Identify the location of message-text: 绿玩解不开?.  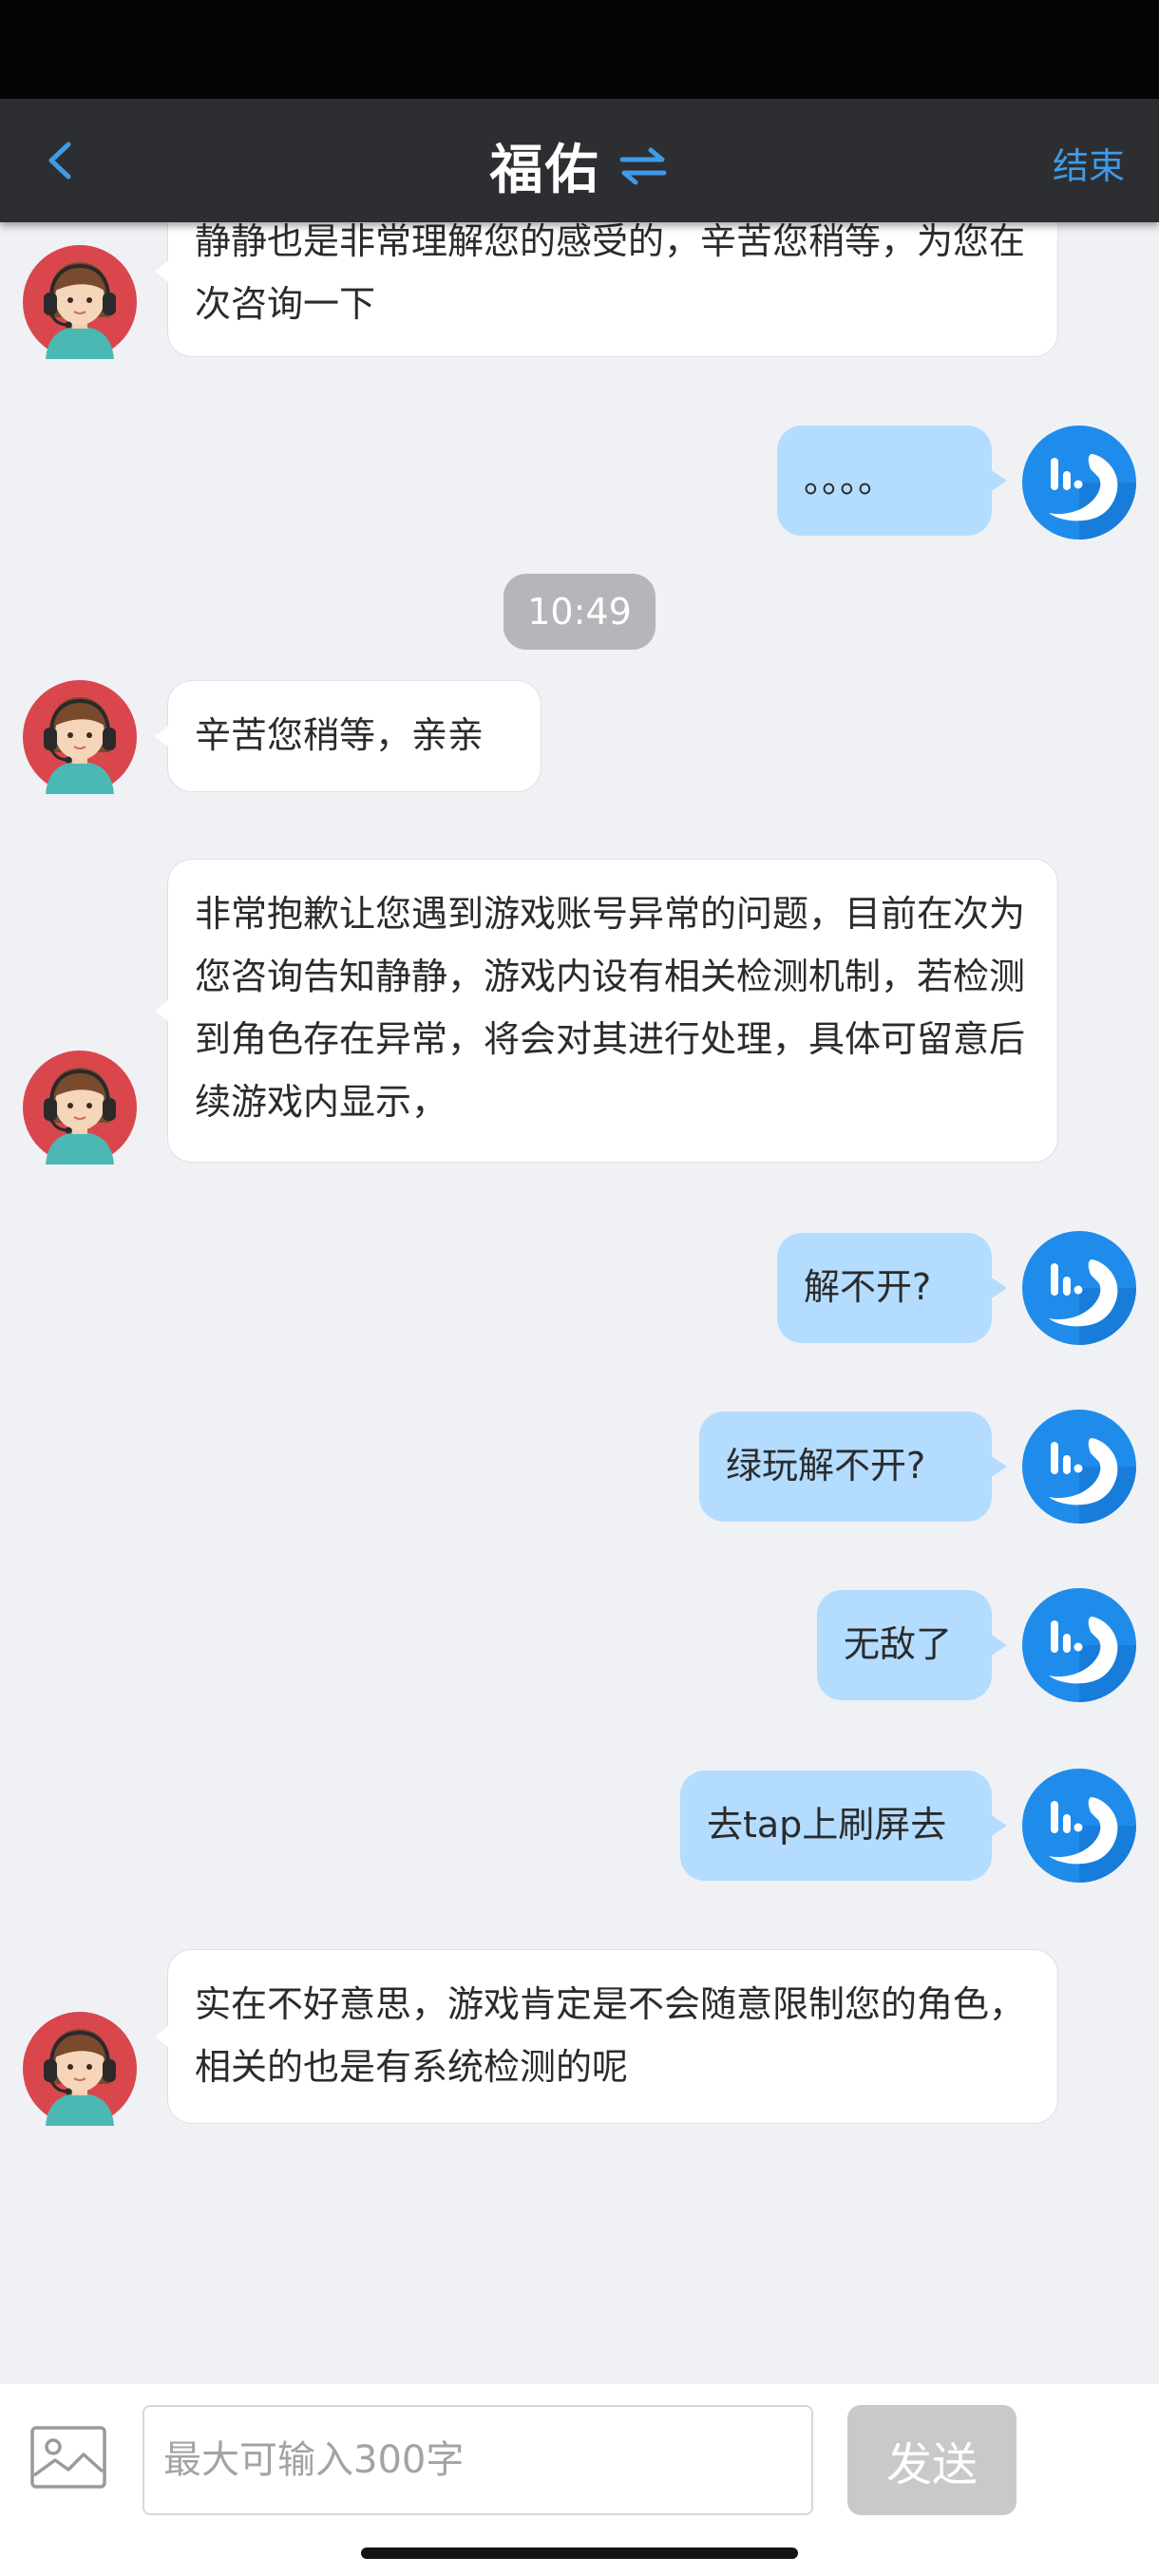
(853, 1466).